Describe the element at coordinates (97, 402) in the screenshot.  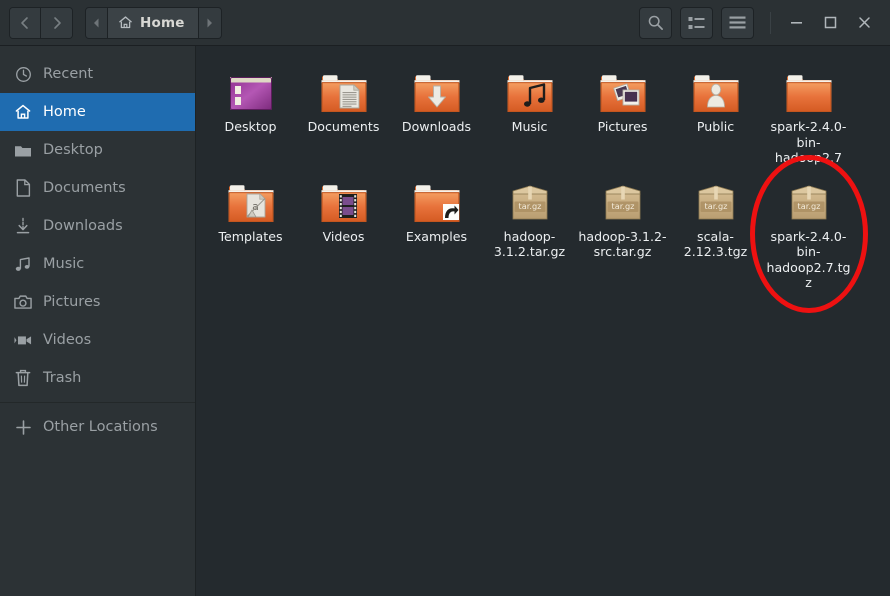
I see `sidebar-divider` at that location.